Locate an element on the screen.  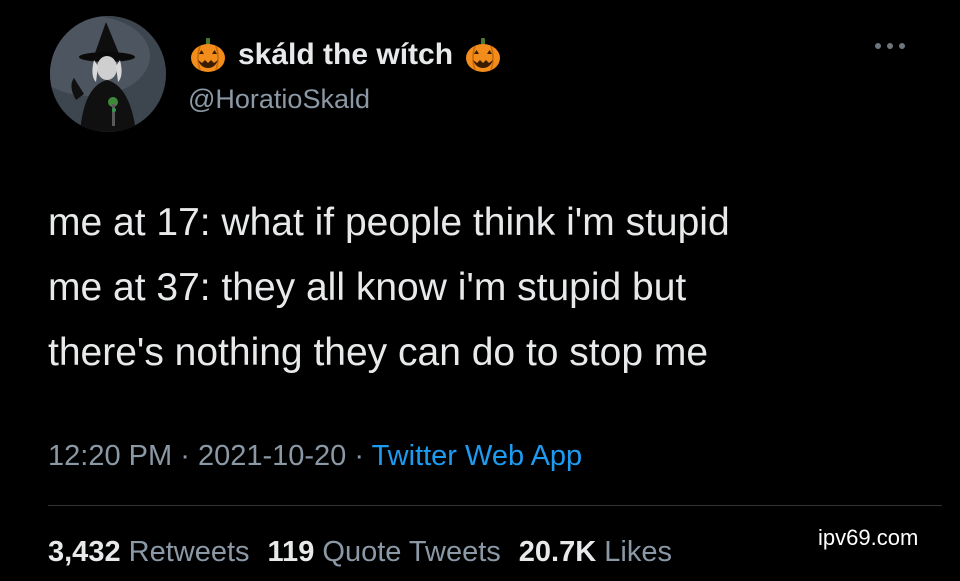
likes-label: Likes is located at coordinates (638, 552).